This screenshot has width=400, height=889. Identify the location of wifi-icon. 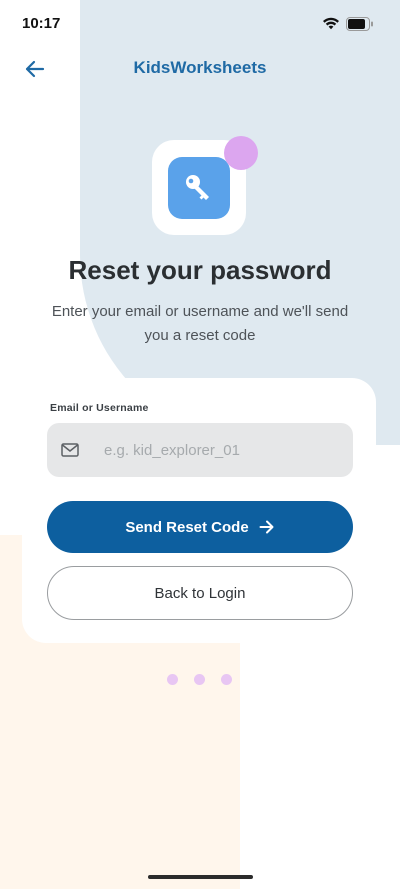
(331, 25).